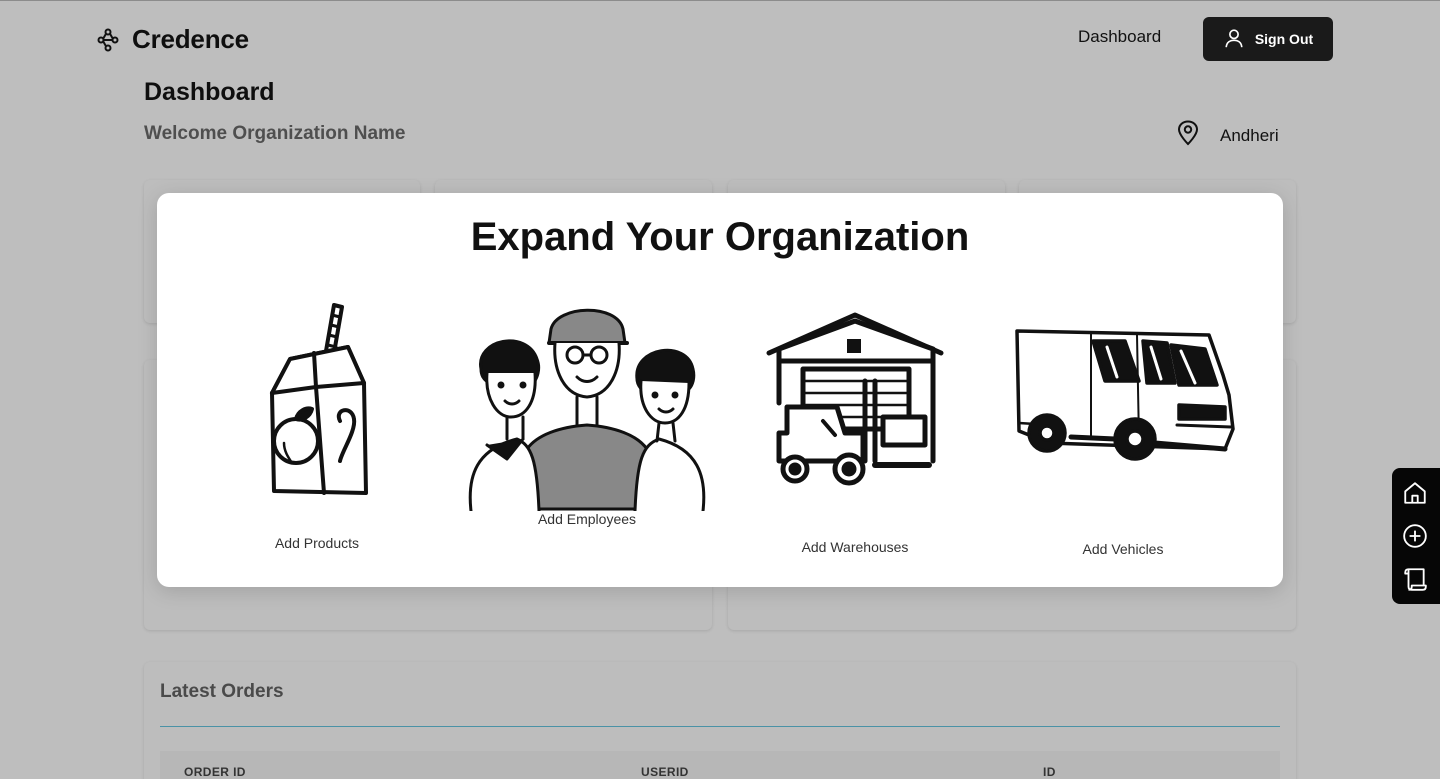  What do you see at coordinates (1123, 549) in the screenshot?
I see `add-vehicles-label: Add Vehicles` at bounding box center [1123, 549].